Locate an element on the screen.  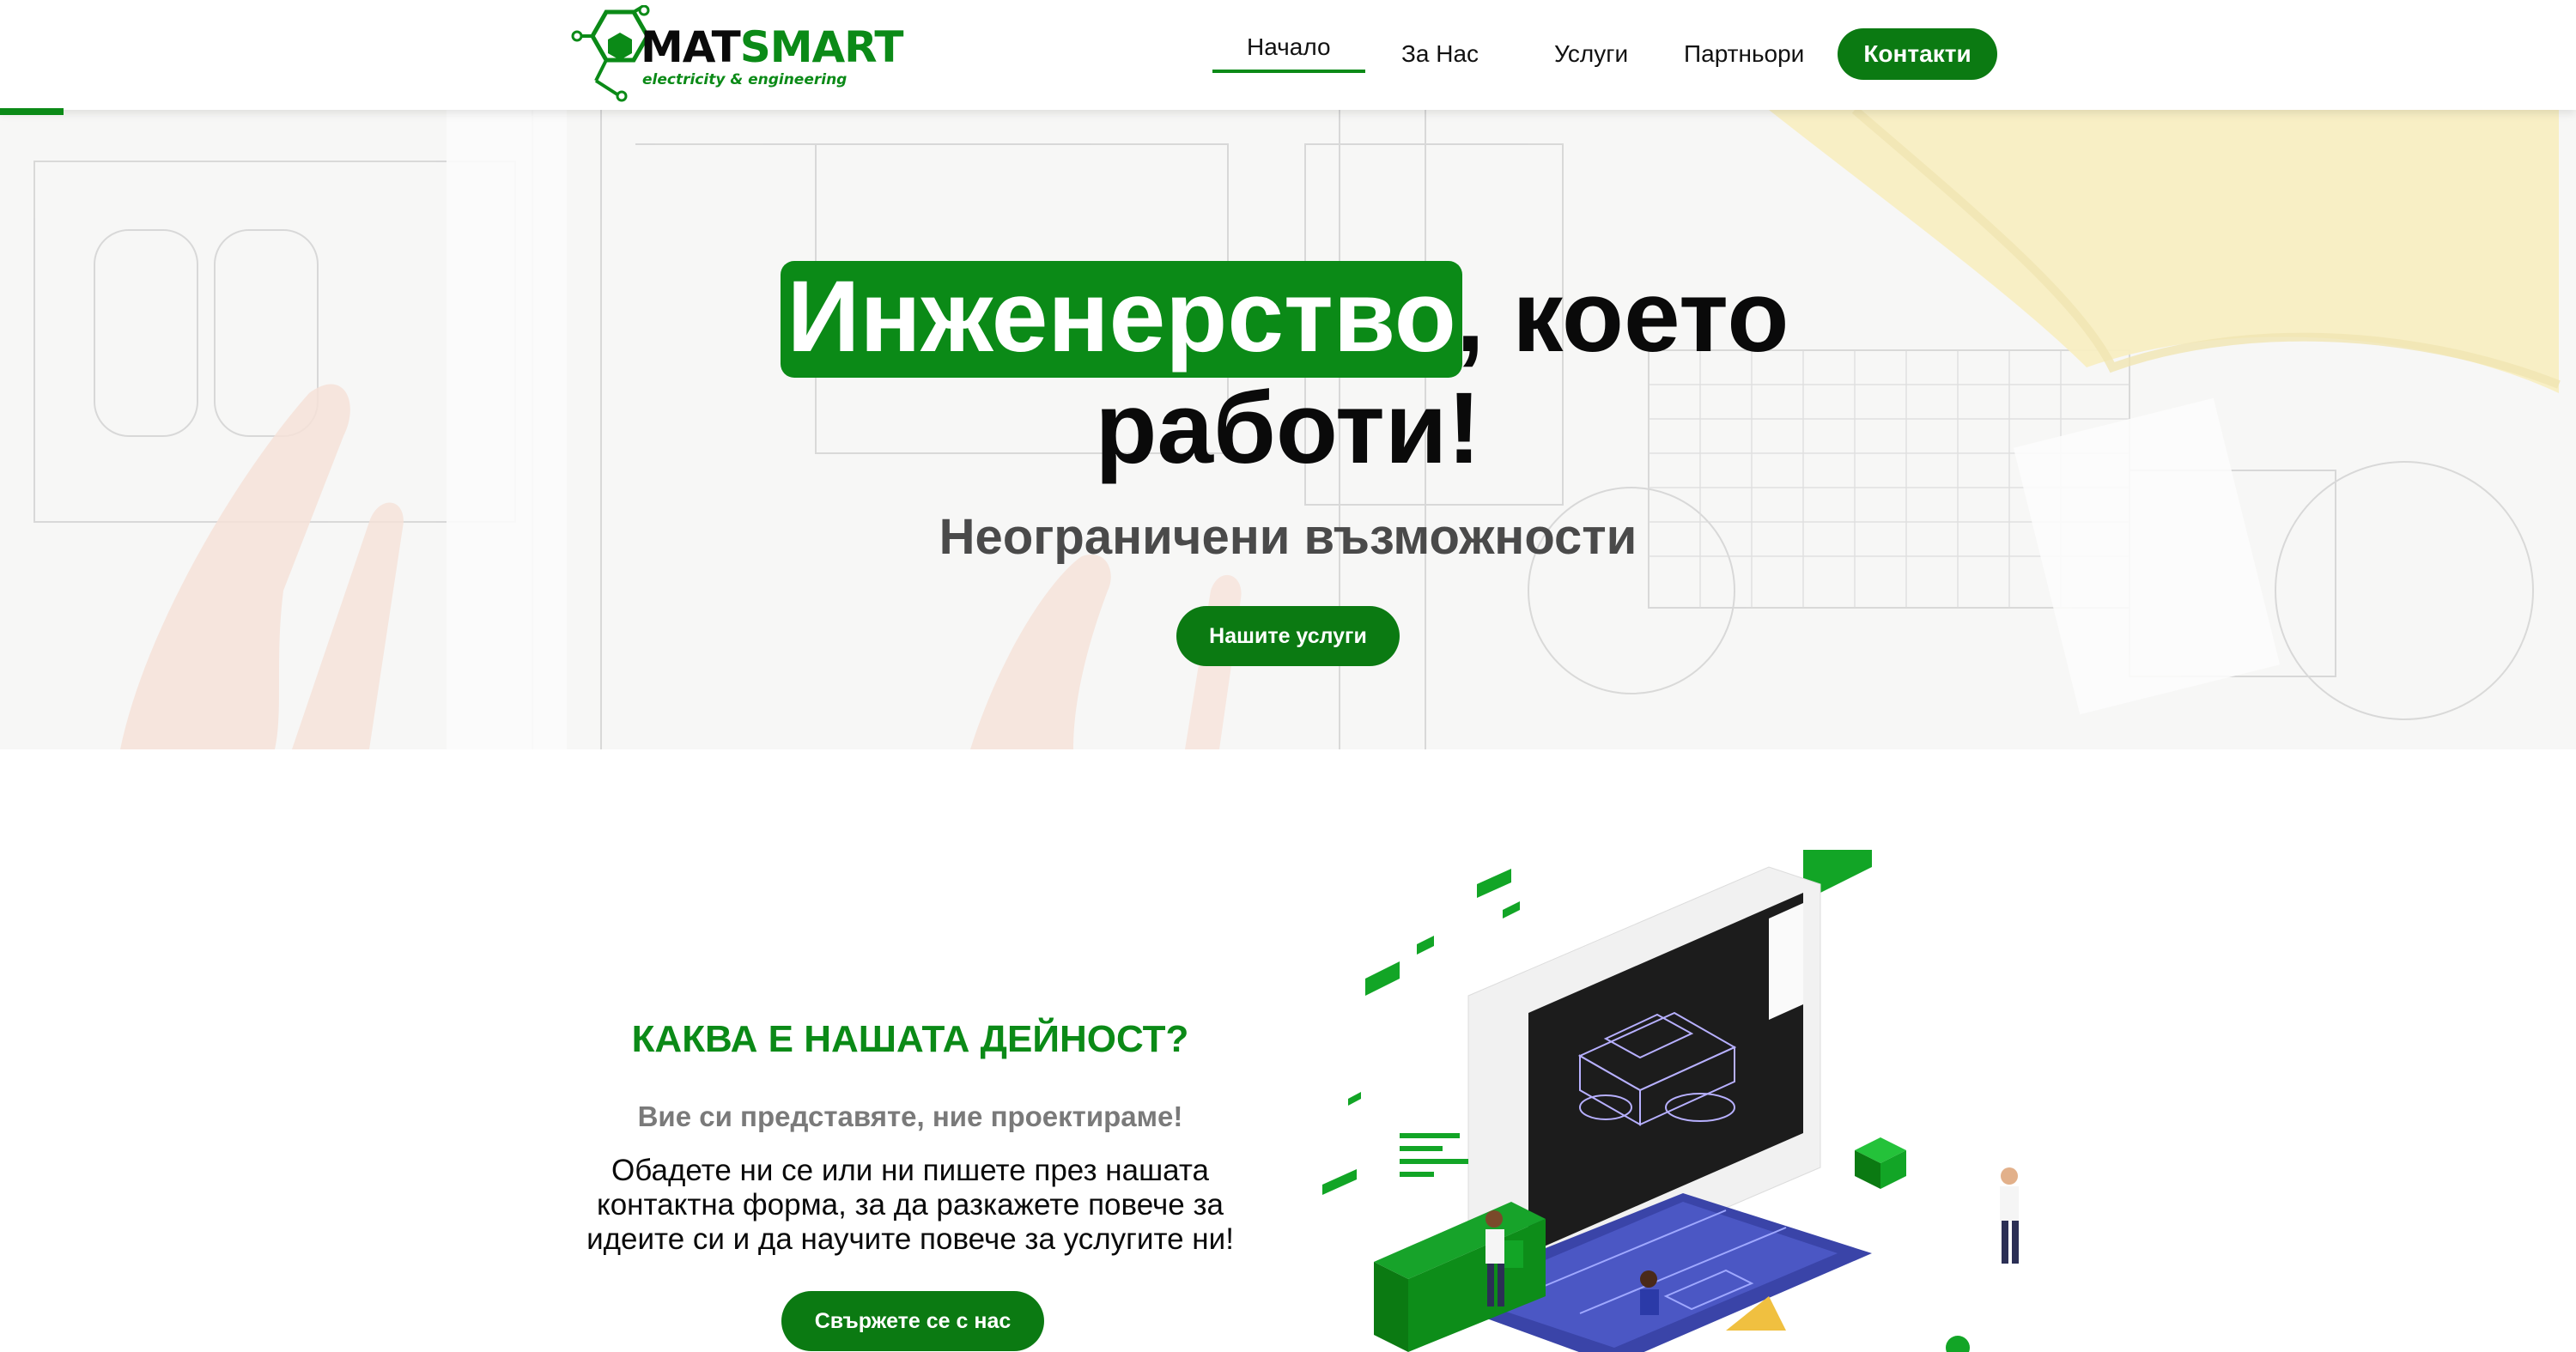
nav-active-underline is located at coordinates (1288, 71).